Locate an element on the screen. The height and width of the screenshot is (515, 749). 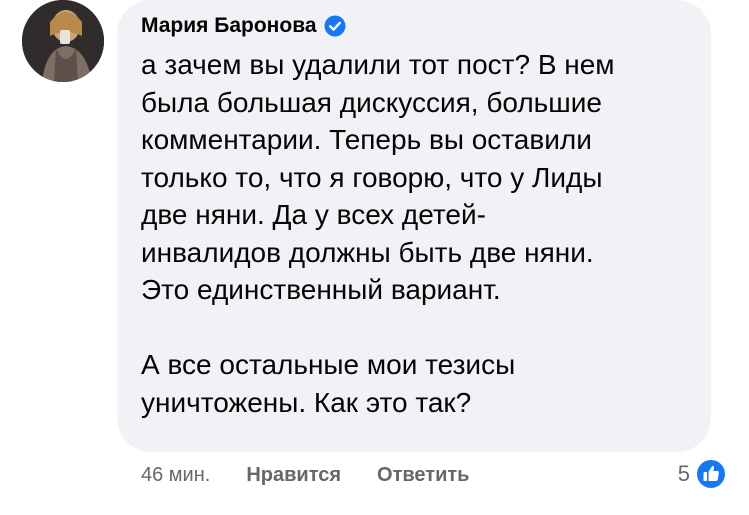
comment-timestamp: 46 мин. is located at coordinates (175, 475).